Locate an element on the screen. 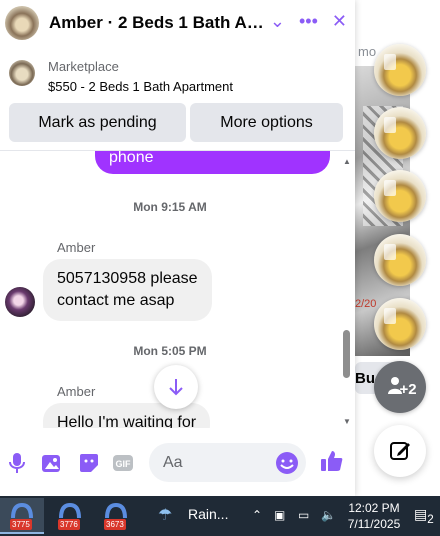 The height and width of the screenshot is (536, 440). more-options-icon: ••• is located at coordinates (308, 21).